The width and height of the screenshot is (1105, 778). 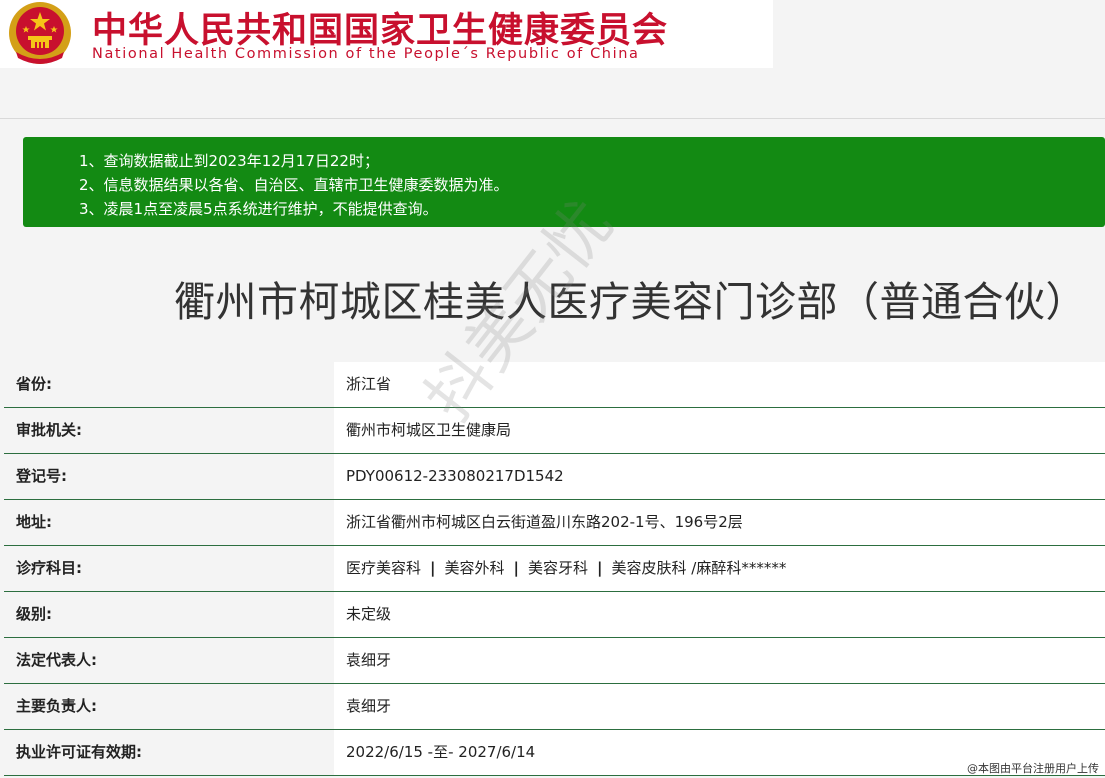 I want to click on institution-name-title: 衢州市柯城区桂美人医疗美容门诊部（普通合伙）, so click(x=630, y=302).